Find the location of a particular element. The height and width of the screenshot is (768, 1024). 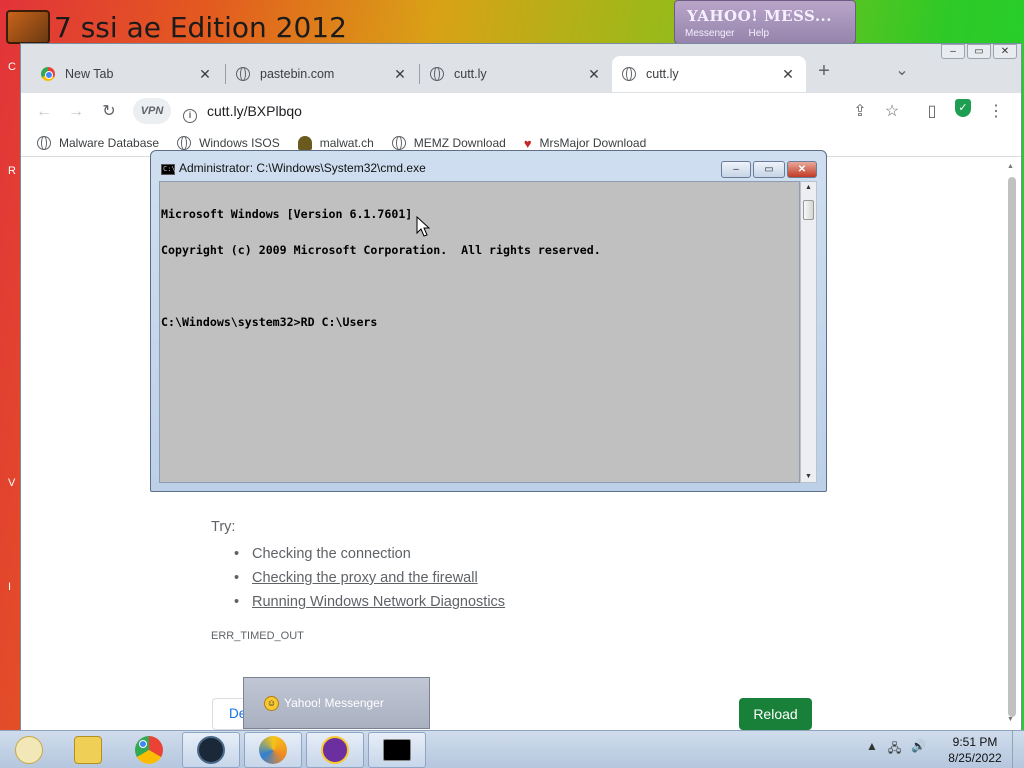

yahoo-messenger-window: YAHOO! MESS... Messenger Help is located at coordinates (765, 22).